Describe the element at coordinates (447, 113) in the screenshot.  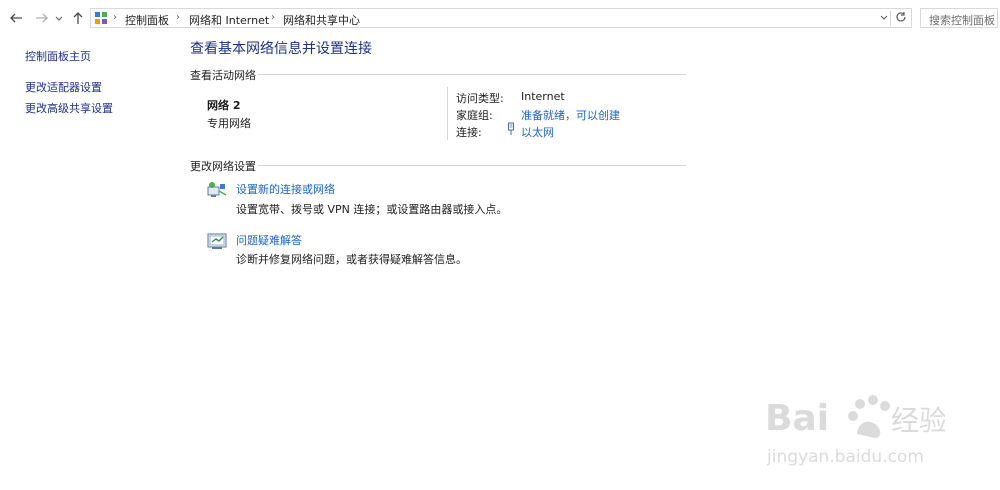
I see `vertical-divider` at that location.